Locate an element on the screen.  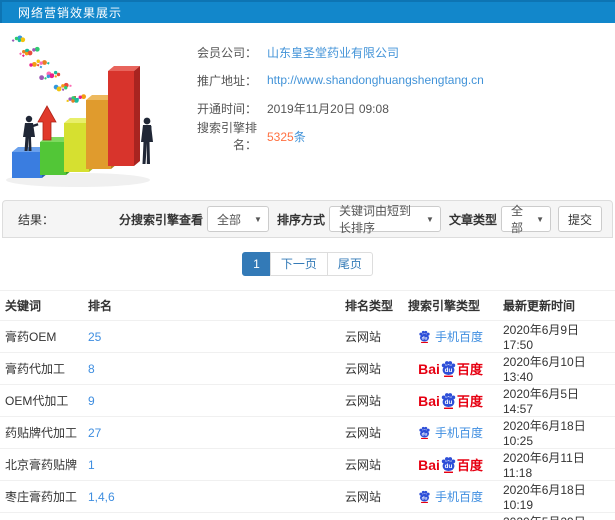
updated-time-cell: 2020年6月5日 14:57 is located at coordinates (556, 400).